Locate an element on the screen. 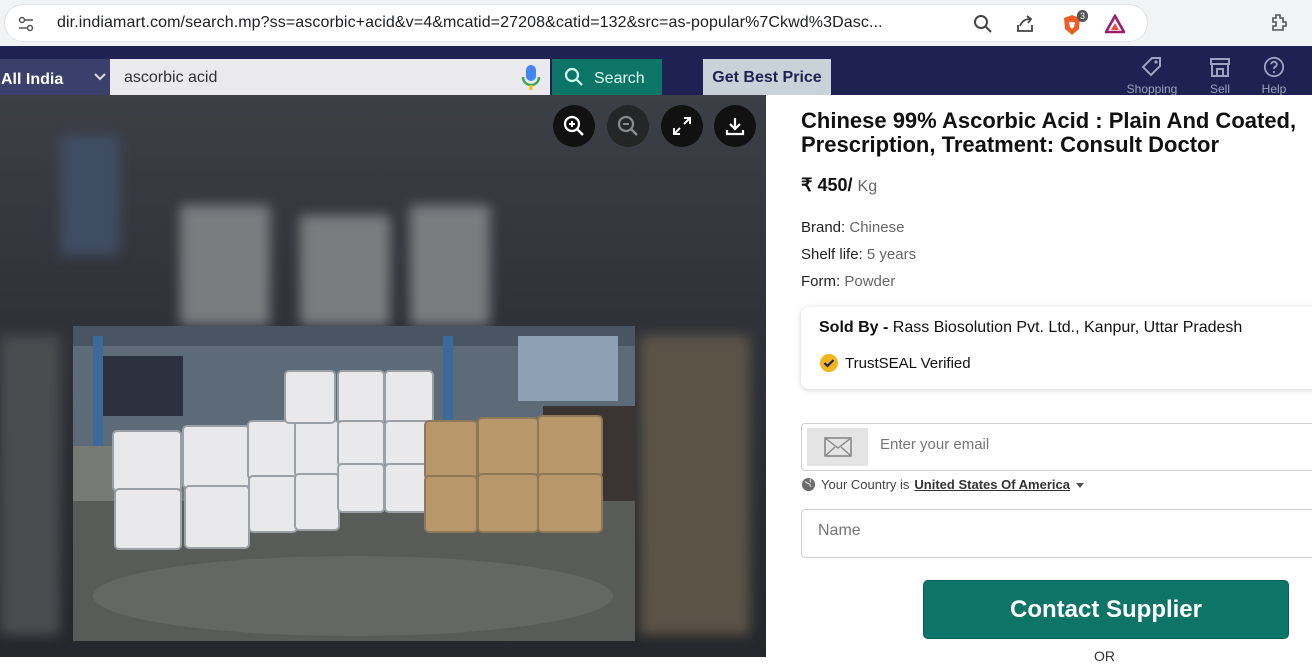 The height and width of the screenshot is (664, 1312). tag-icon is located at coordinates (1151, 67).